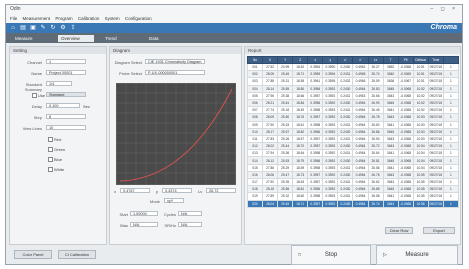  I want to click on calibration-button: CI Calibration, so click(77, 254).